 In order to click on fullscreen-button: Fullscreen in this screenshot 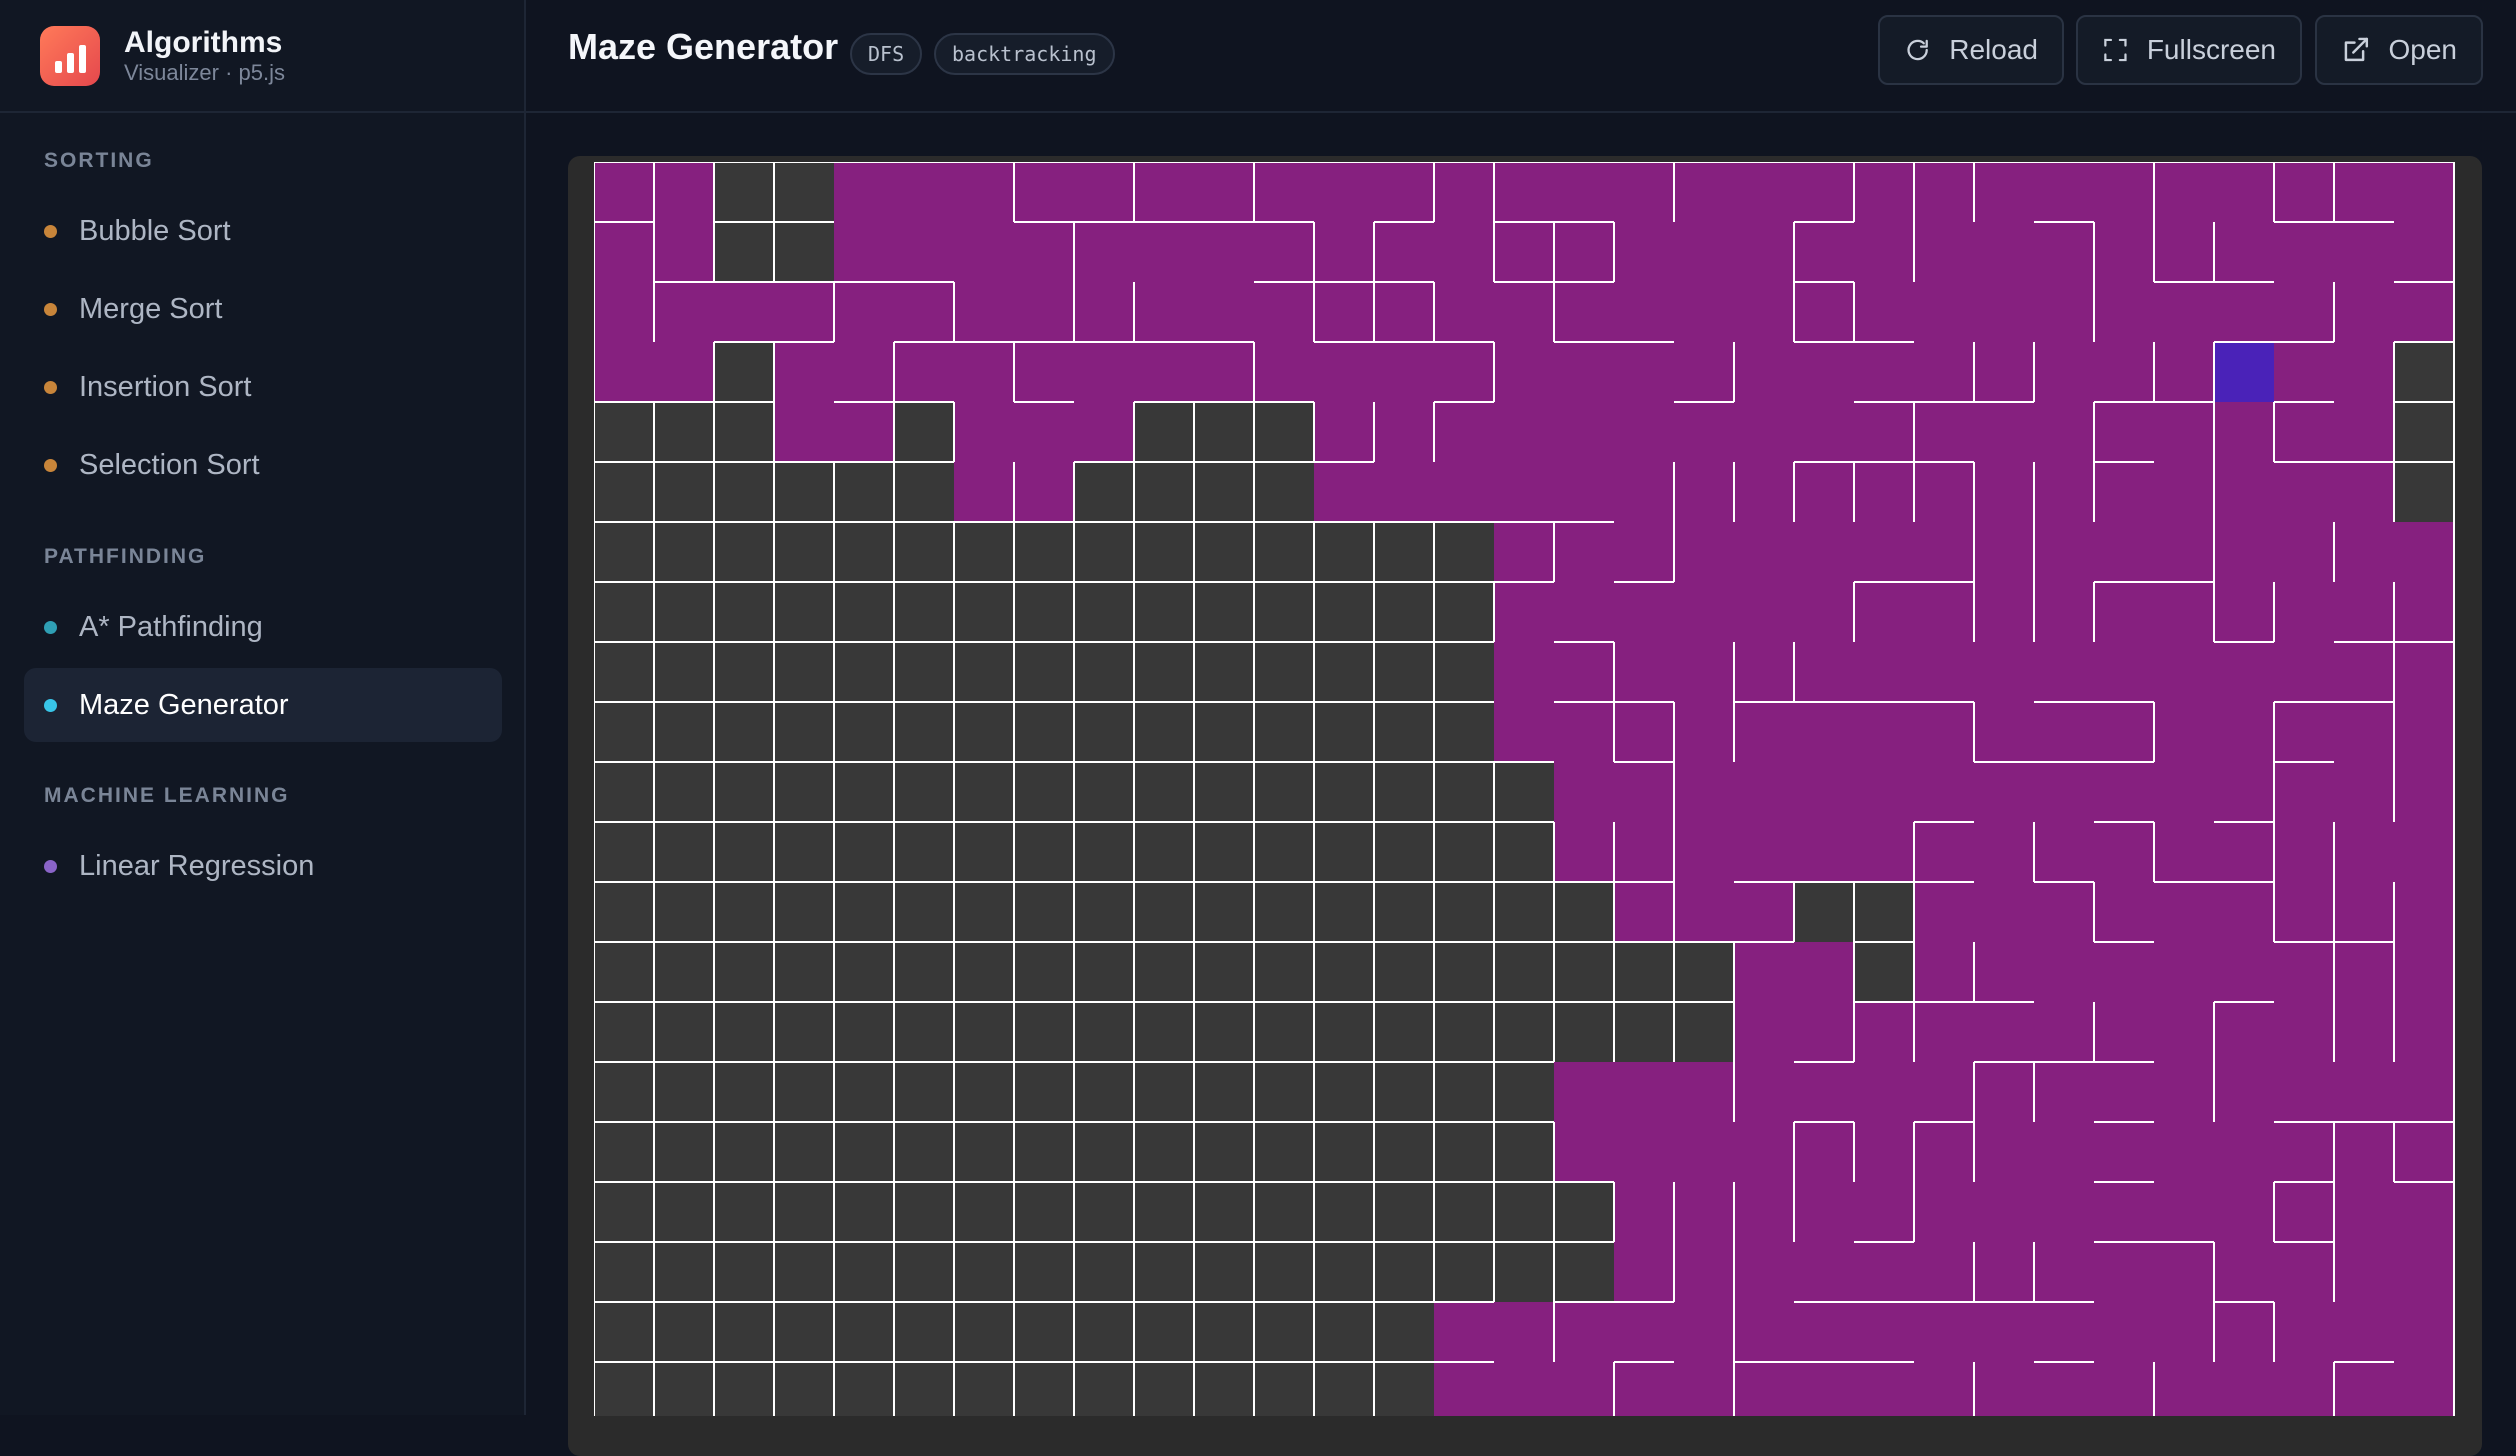, I will do `click(2189, 50)`.